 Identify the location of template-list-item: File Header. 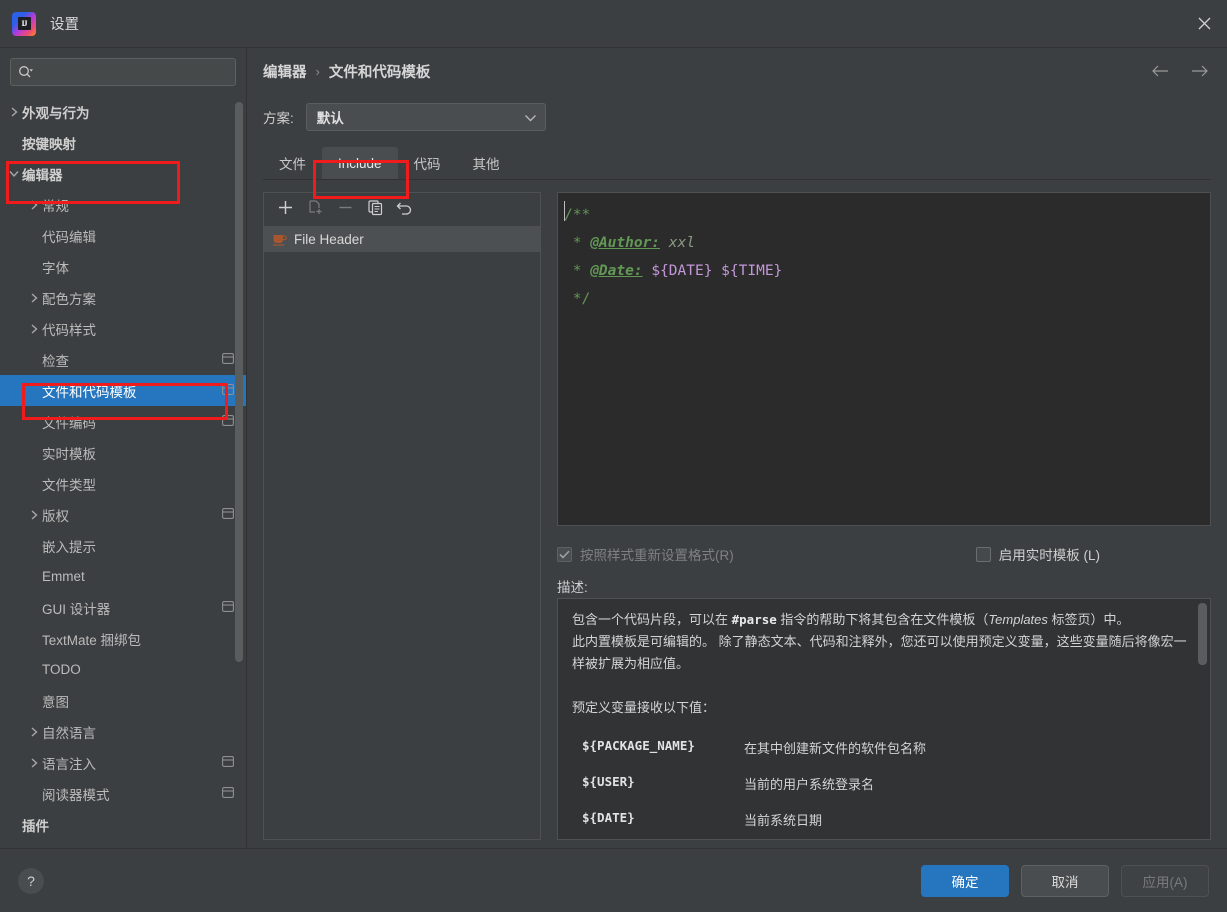
(402, 239).